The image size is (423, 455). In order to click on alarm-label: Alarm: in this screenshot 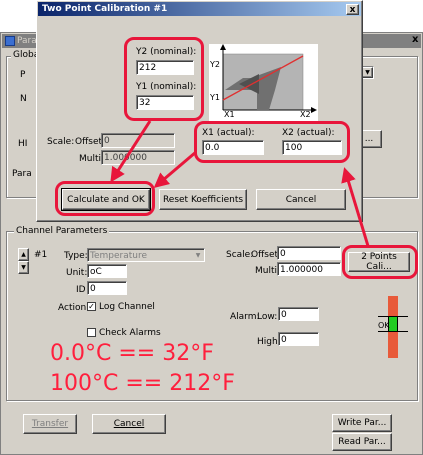, I will do `click(245, 317)`.